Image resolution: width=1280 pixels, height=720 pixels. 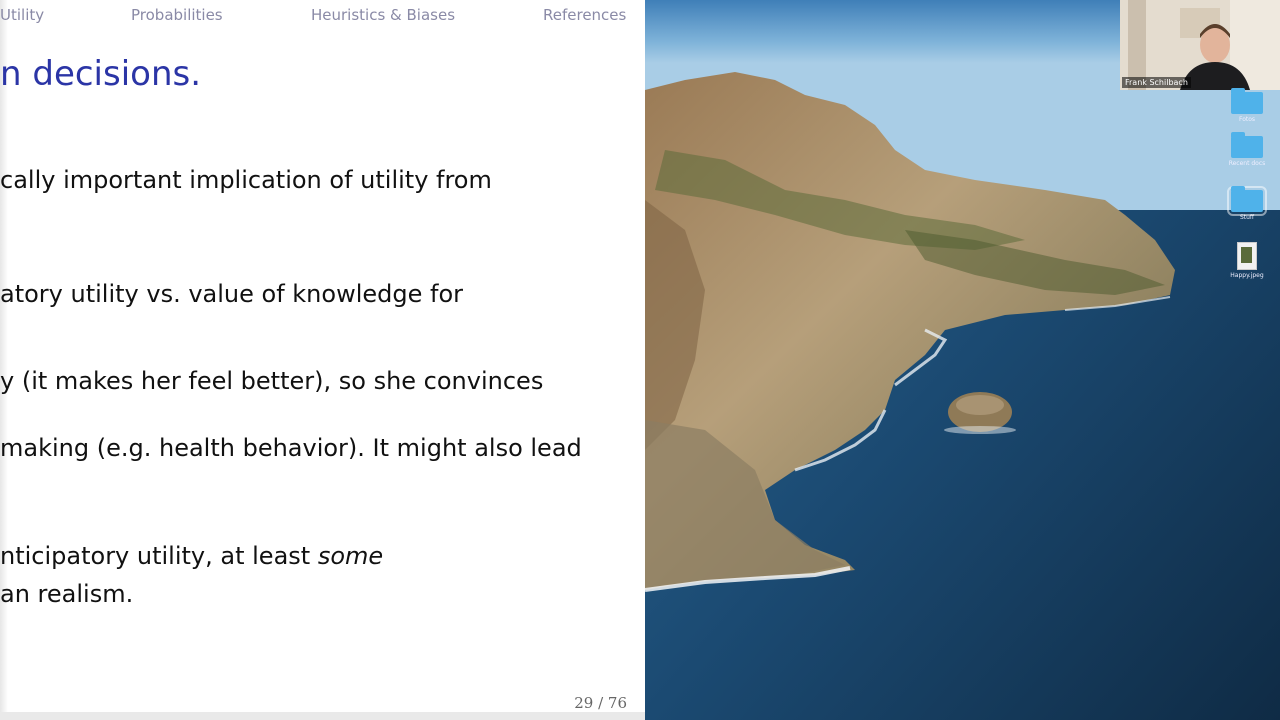 I want to click on desktop-icon-label: Fotos, so click(x=1247, y=119).